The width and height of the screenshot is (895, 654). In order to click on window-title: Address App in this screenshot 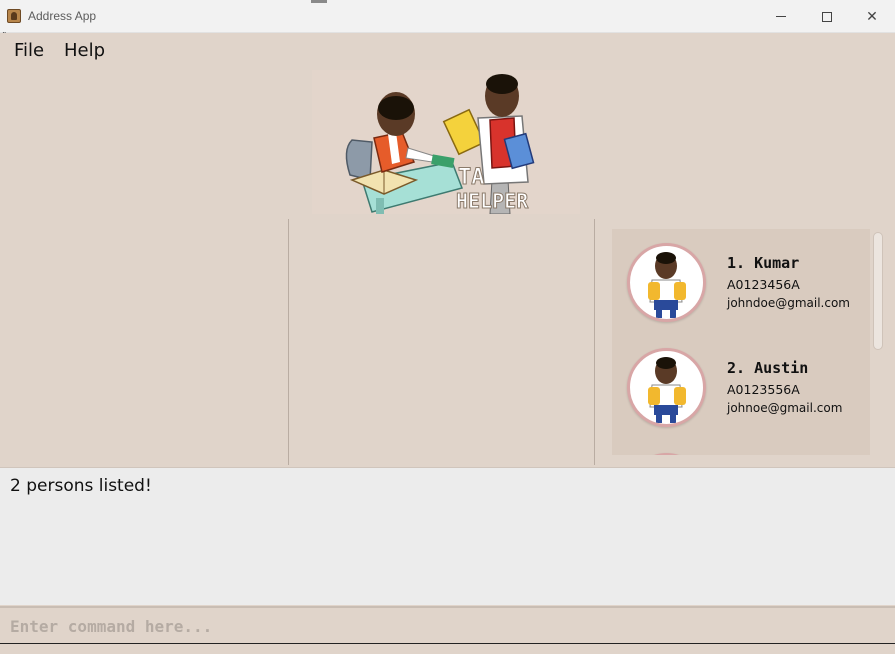, I will do `click(62, 16)`.